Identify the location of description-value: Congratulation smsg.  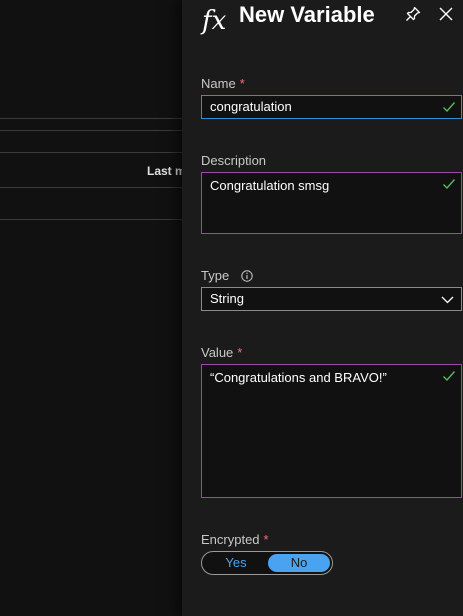
(270, 185).